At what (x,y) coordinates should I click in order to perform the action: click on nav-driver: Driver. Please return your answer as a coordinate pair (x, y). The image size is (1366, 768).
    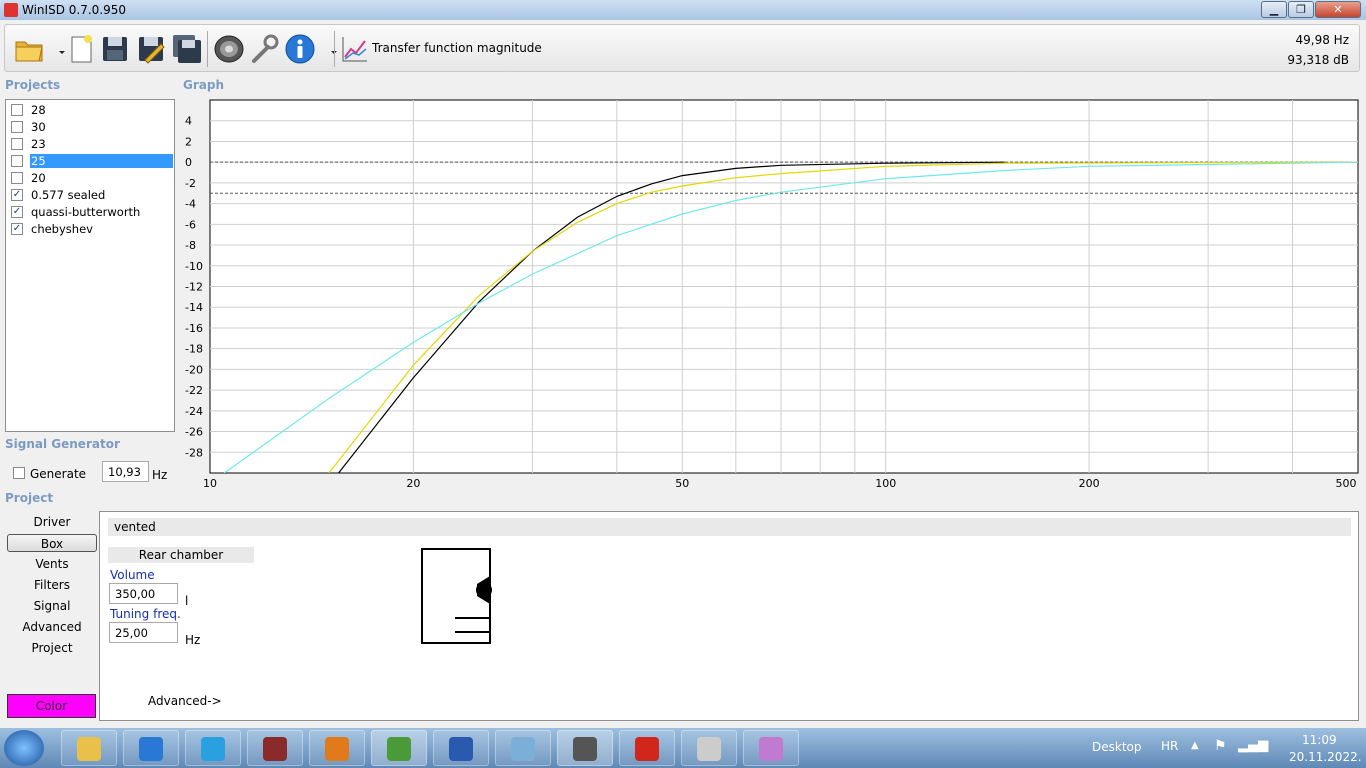
    Looking at the image, I should click on (52, 522).